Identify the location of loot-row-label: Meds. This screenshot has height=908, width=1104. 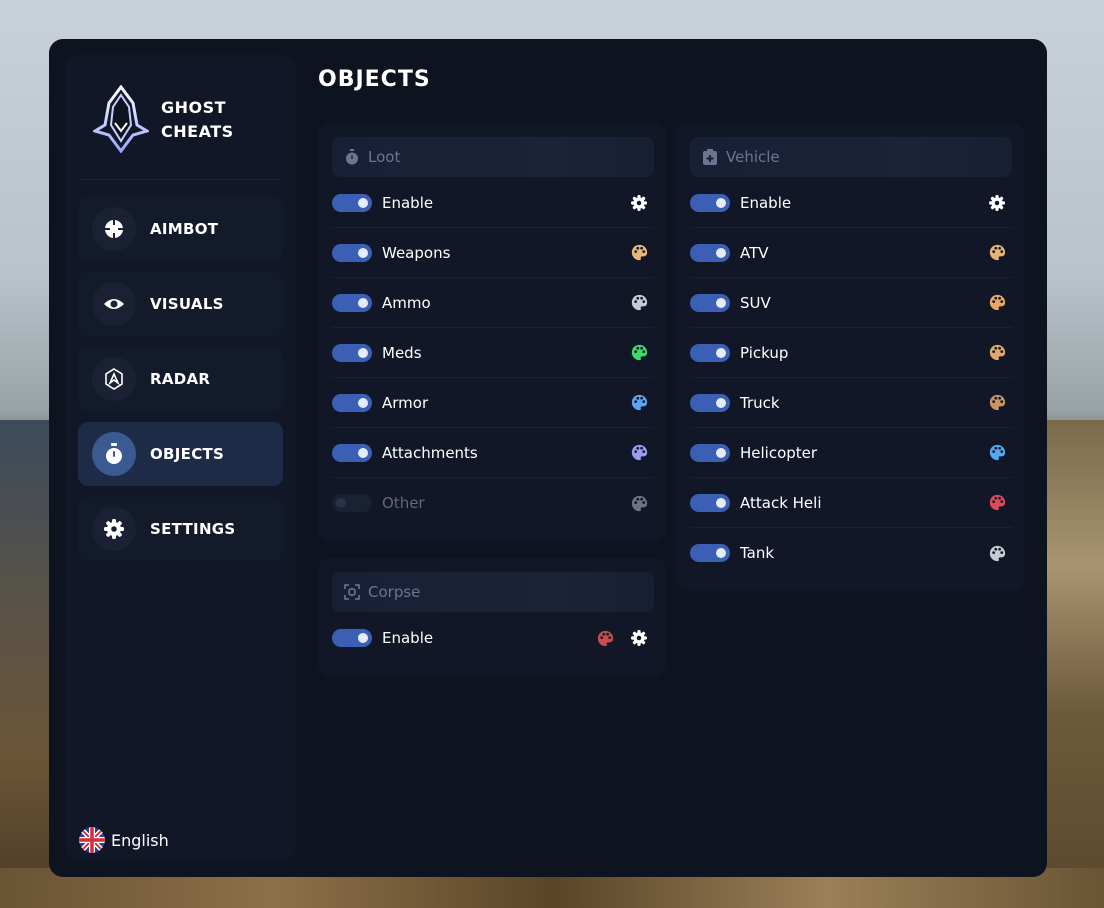
(402, 352).